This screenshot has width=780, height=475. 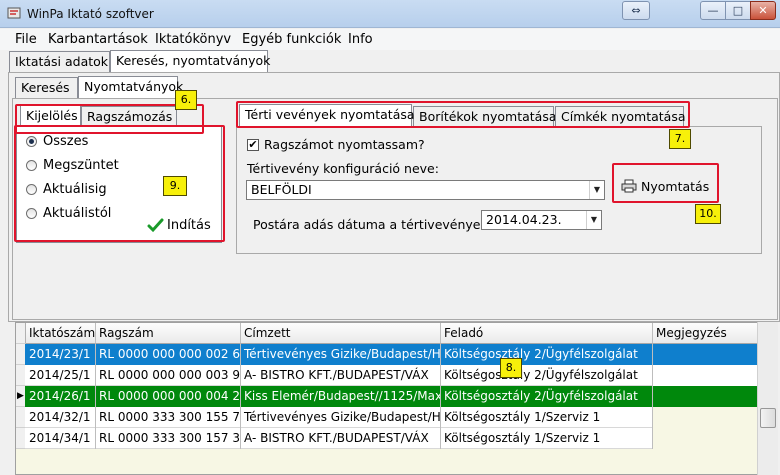 I want to click on menu-iktatokonyv: Iktatókönyv, so click(x=193, y=39).